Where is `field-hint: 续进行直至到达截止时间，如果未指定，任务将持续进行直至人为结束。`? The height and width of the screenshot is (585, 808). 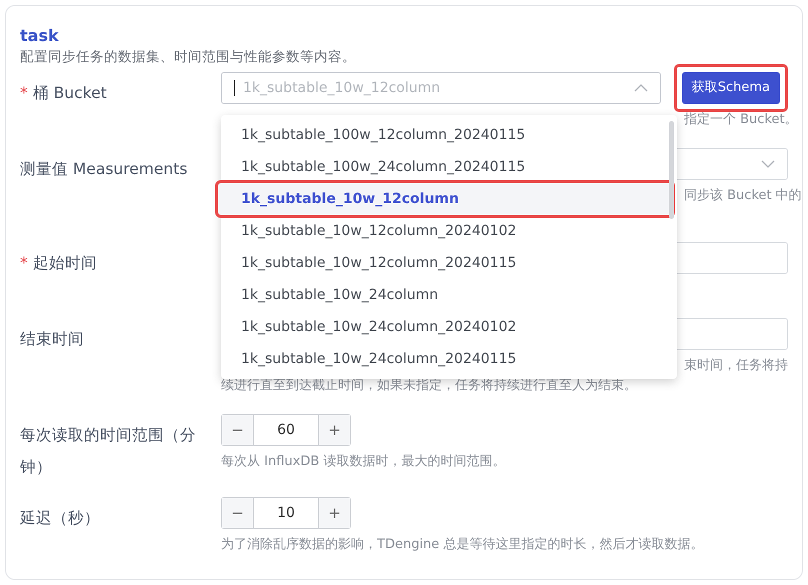 field-hint: 续进行直至到达截止时间，如果未指定，任务将持续进行直至人为结束。 is located at coordinates (429, 386).